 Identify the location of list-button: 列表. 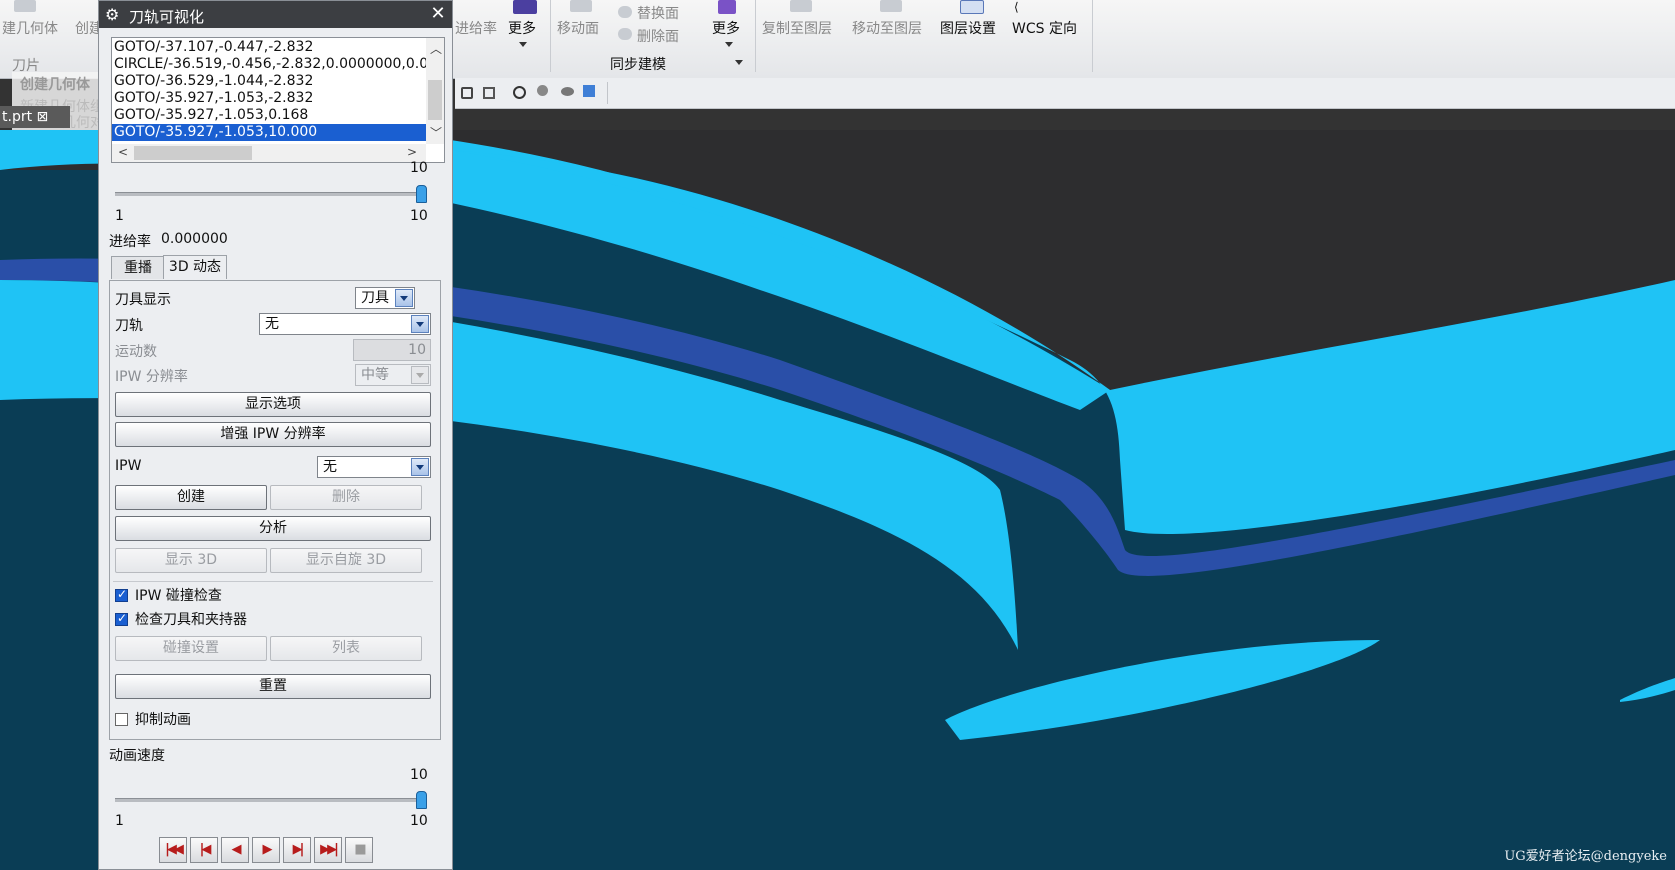
(346, 648).